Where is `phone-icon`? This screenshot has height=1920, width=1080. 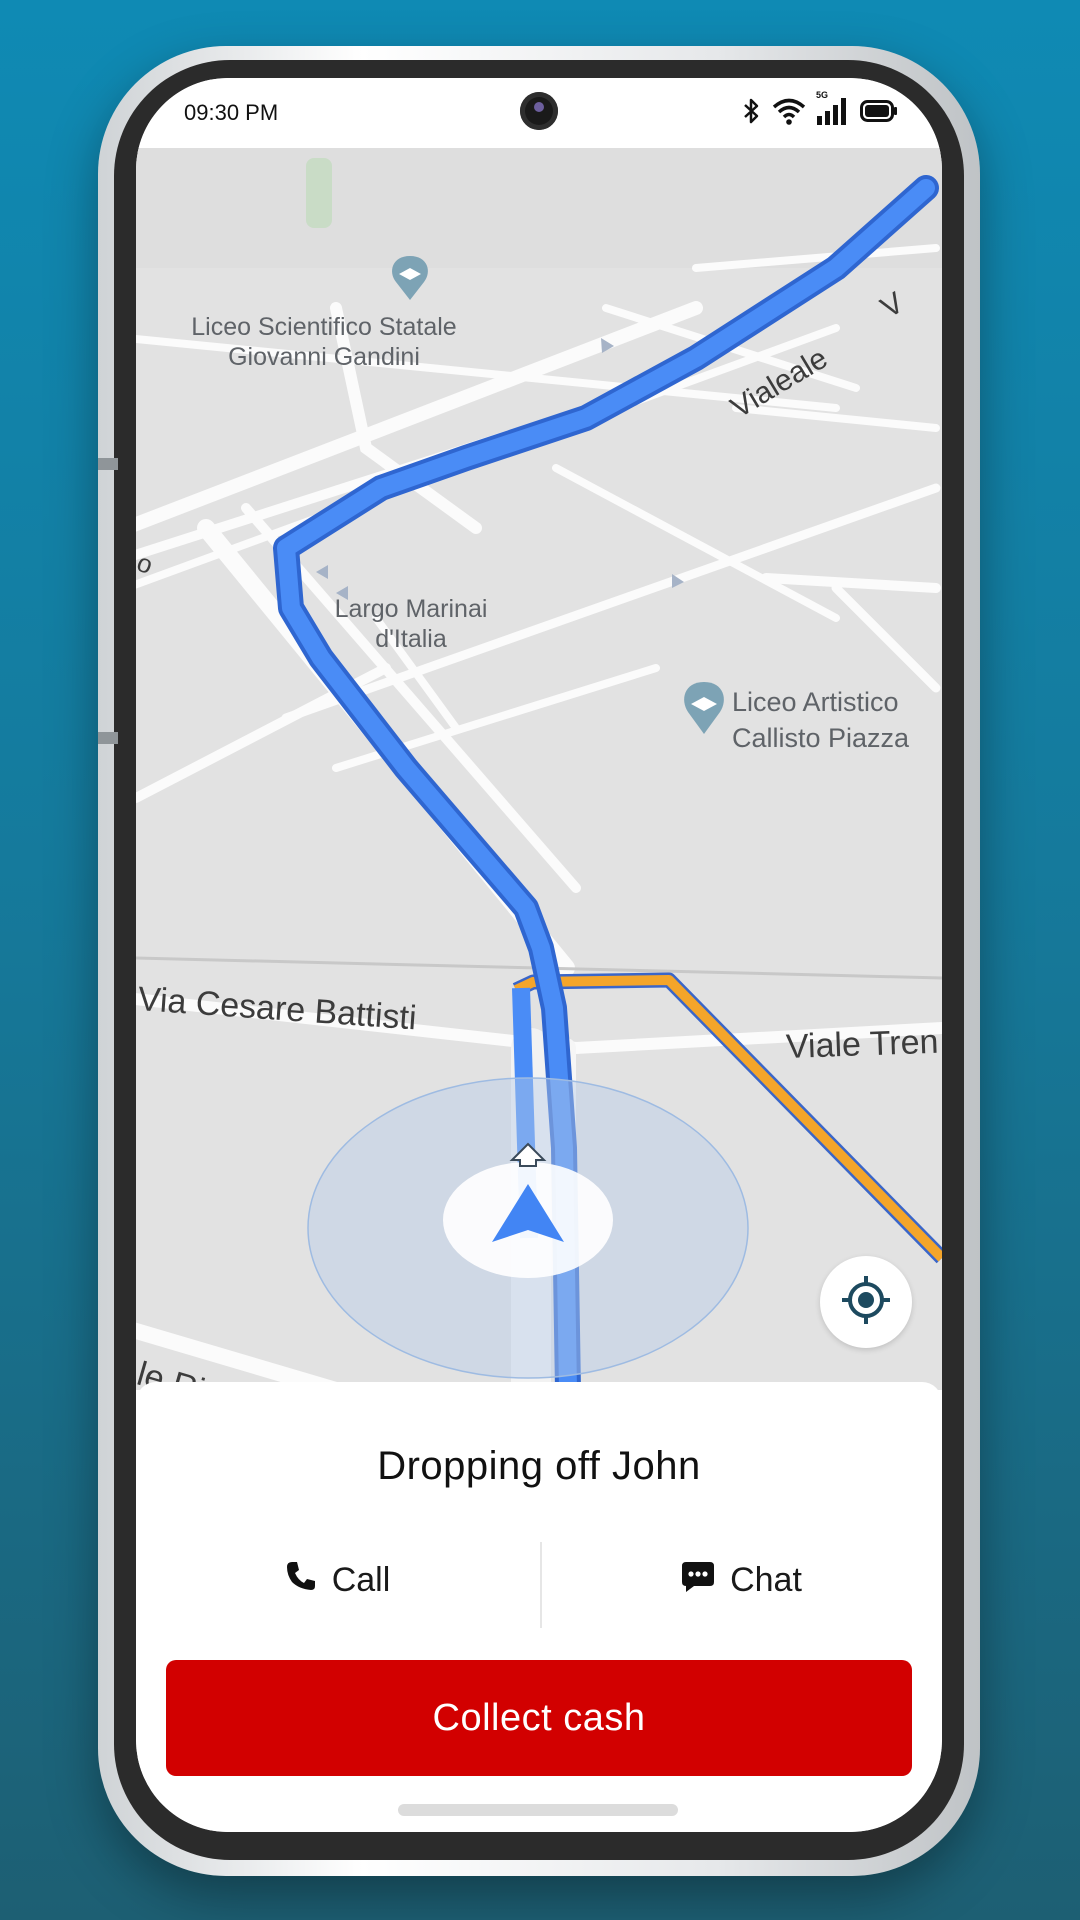
phone-icon is located at coordinates (301, 1580).